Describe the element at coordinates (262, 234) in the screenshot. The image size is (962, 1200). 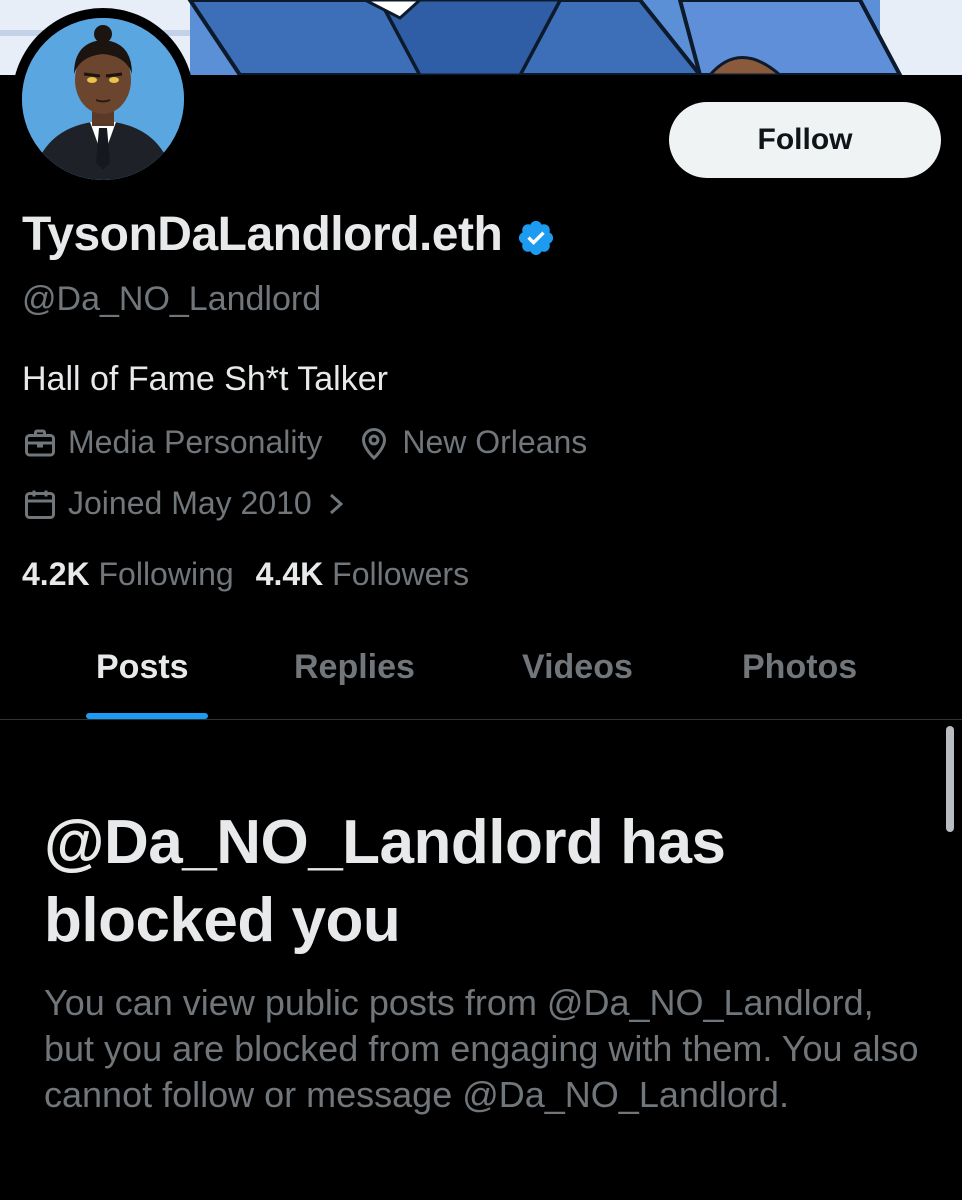
I see `display-name: TysonDaLandlord.eth` at that location.